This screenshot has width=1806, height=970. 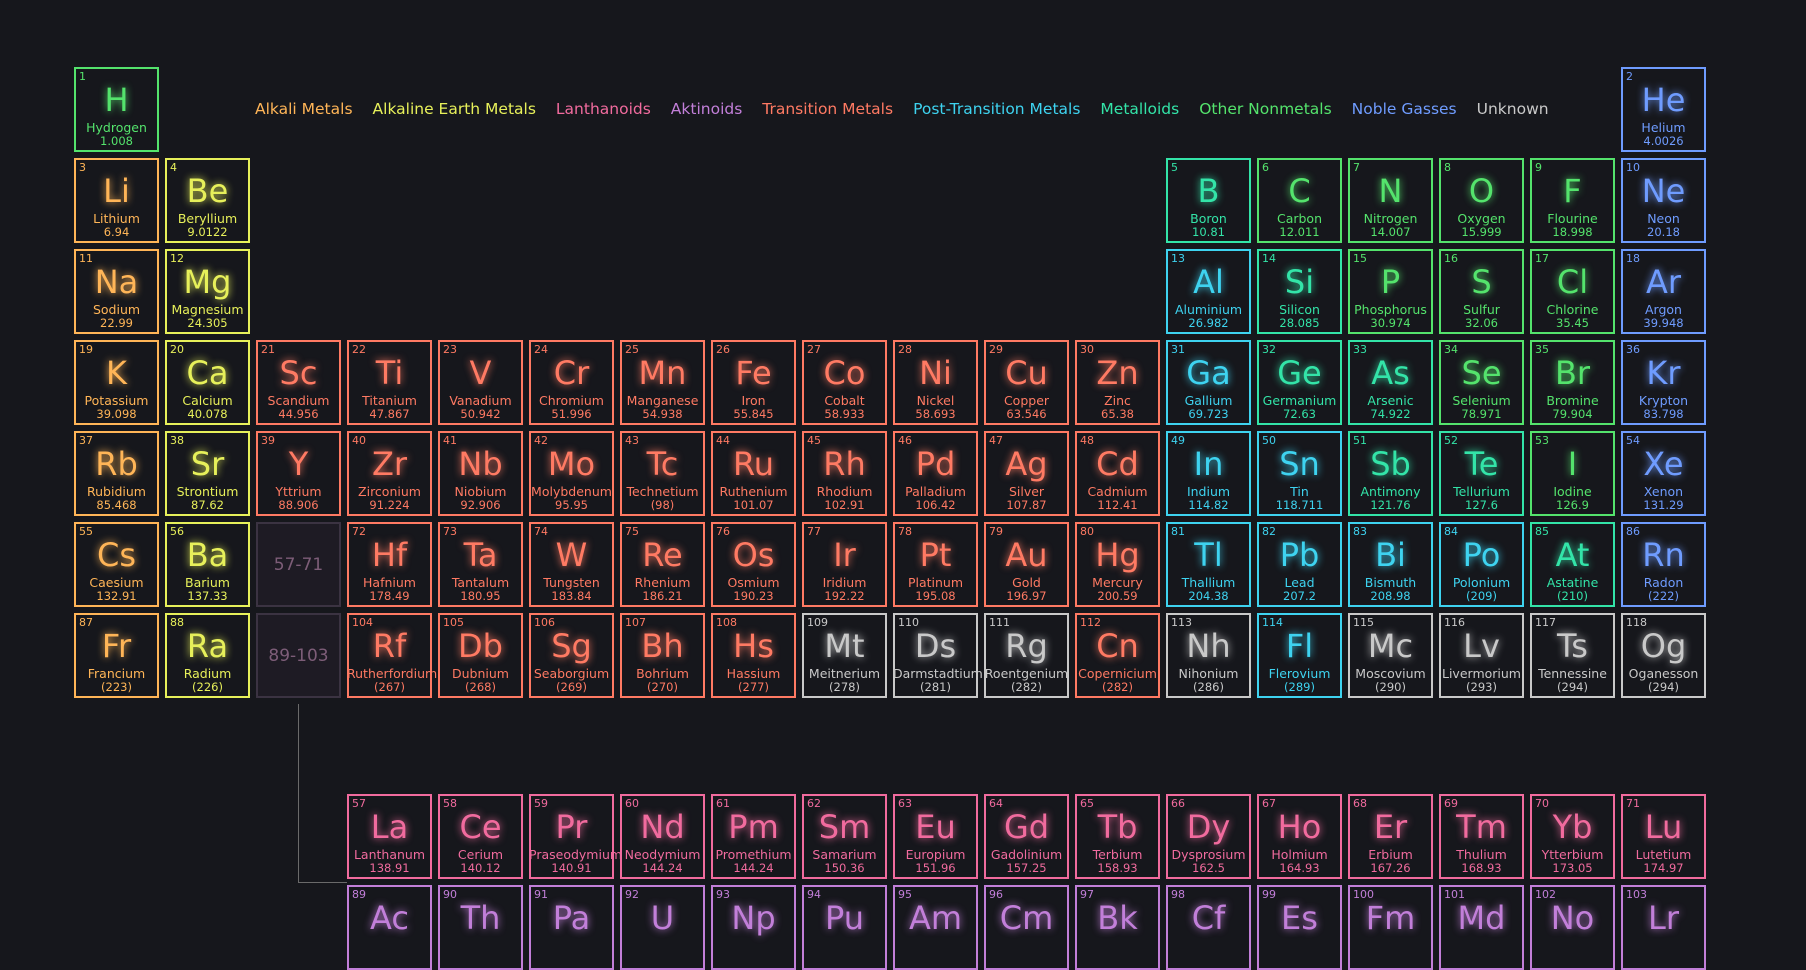 What do you see at coordinates (1208, 927) in the screenshot?
I see `element-cell-cf: 98 Cf` at bounding box center [1208, 927].